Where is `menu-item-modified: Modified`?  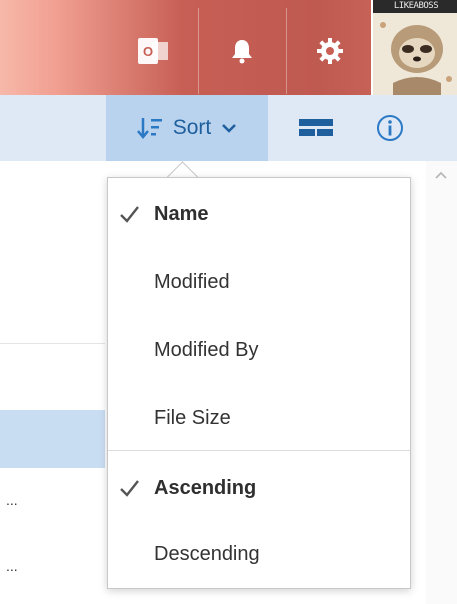 menu-item-modified: Modified is located at coordinates (259, 282).